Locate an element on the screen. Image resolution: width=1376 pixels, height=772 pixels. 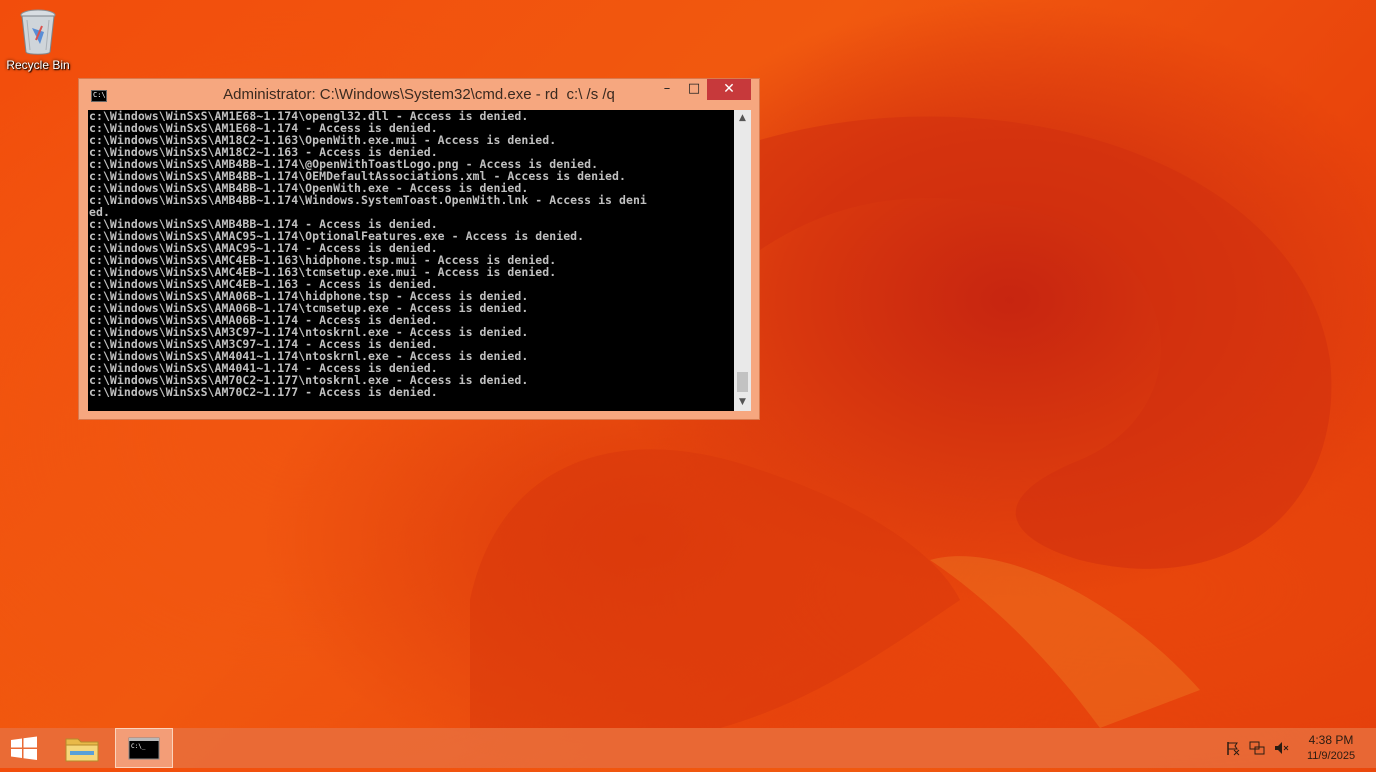
svg-text: C:\_ is located at coordinates (138, 746).